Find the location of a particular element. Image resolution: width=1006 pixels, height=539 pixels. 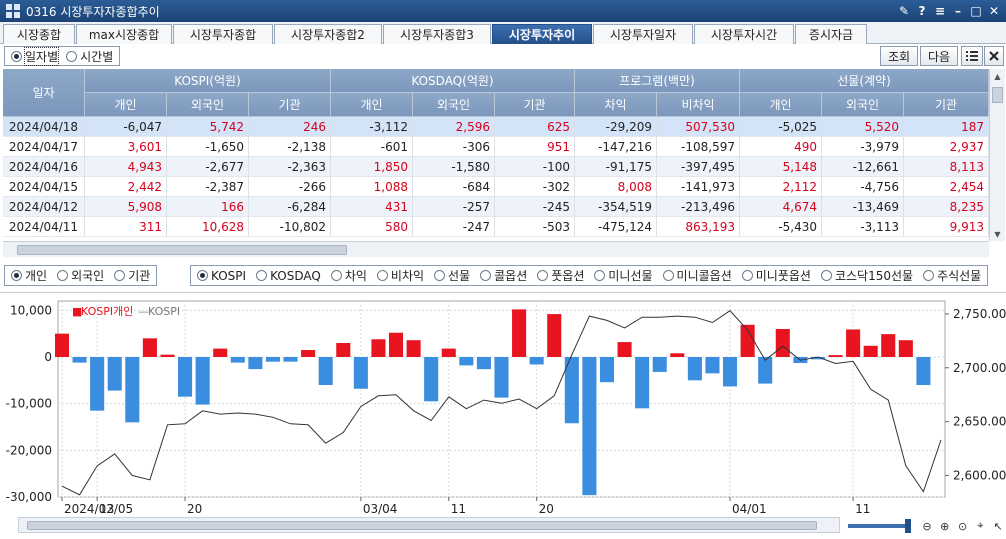

pin-icon: ✎ is located at coordinates (904, 11).